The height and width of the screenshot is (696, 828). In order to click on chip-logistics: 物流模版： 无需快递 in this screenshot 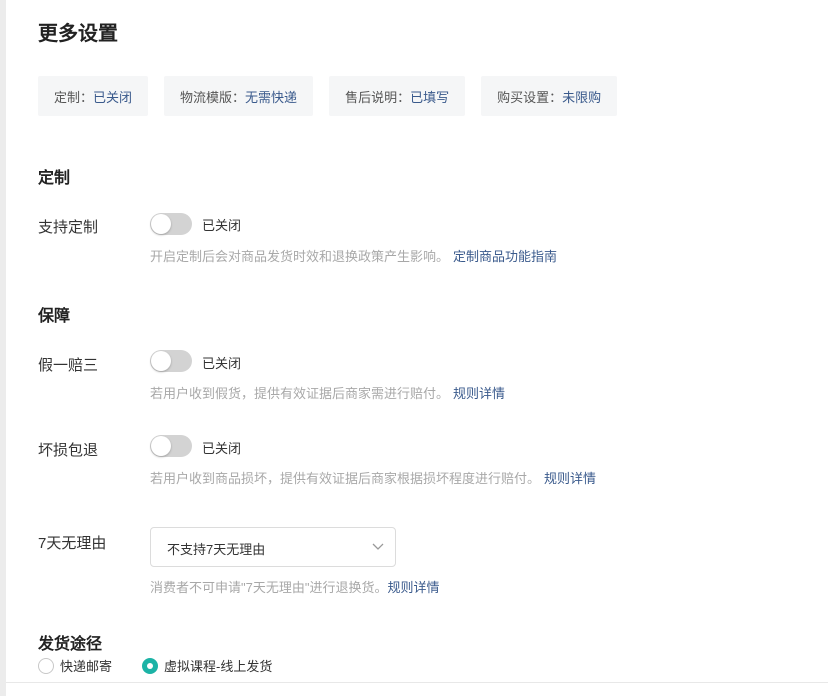, I will do `click(239, 96)`.